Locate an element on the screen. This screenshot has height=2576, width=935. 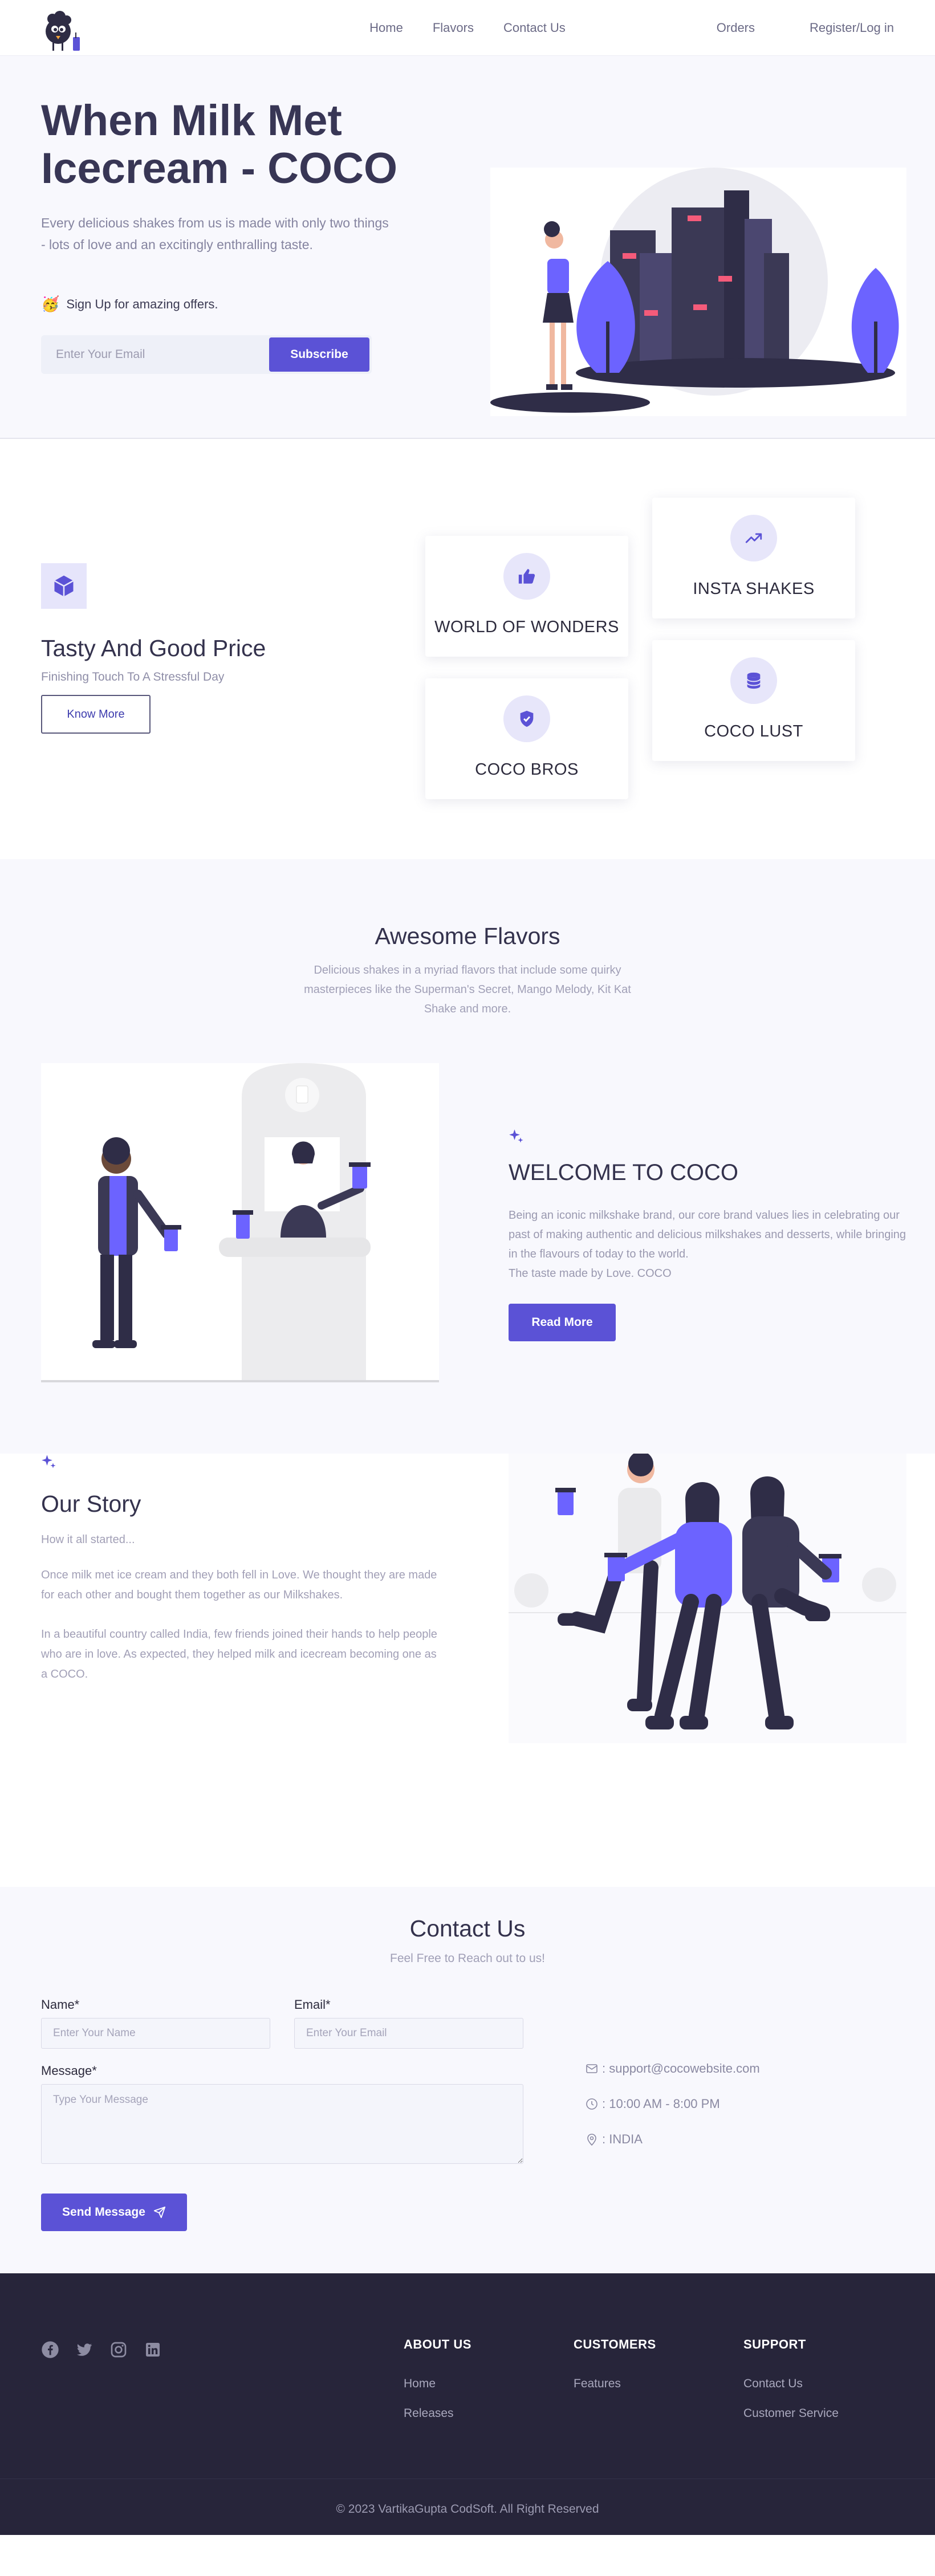
nav-right: Orders Register/Log in is located at coordinates (805, 28).